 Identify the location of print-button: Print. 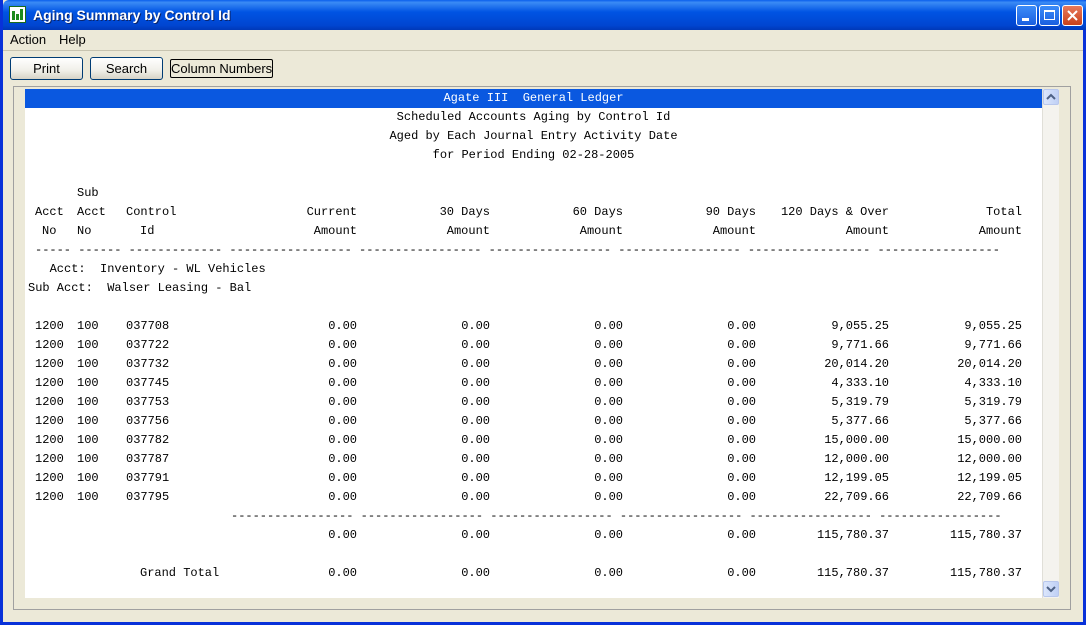
(46, 68).